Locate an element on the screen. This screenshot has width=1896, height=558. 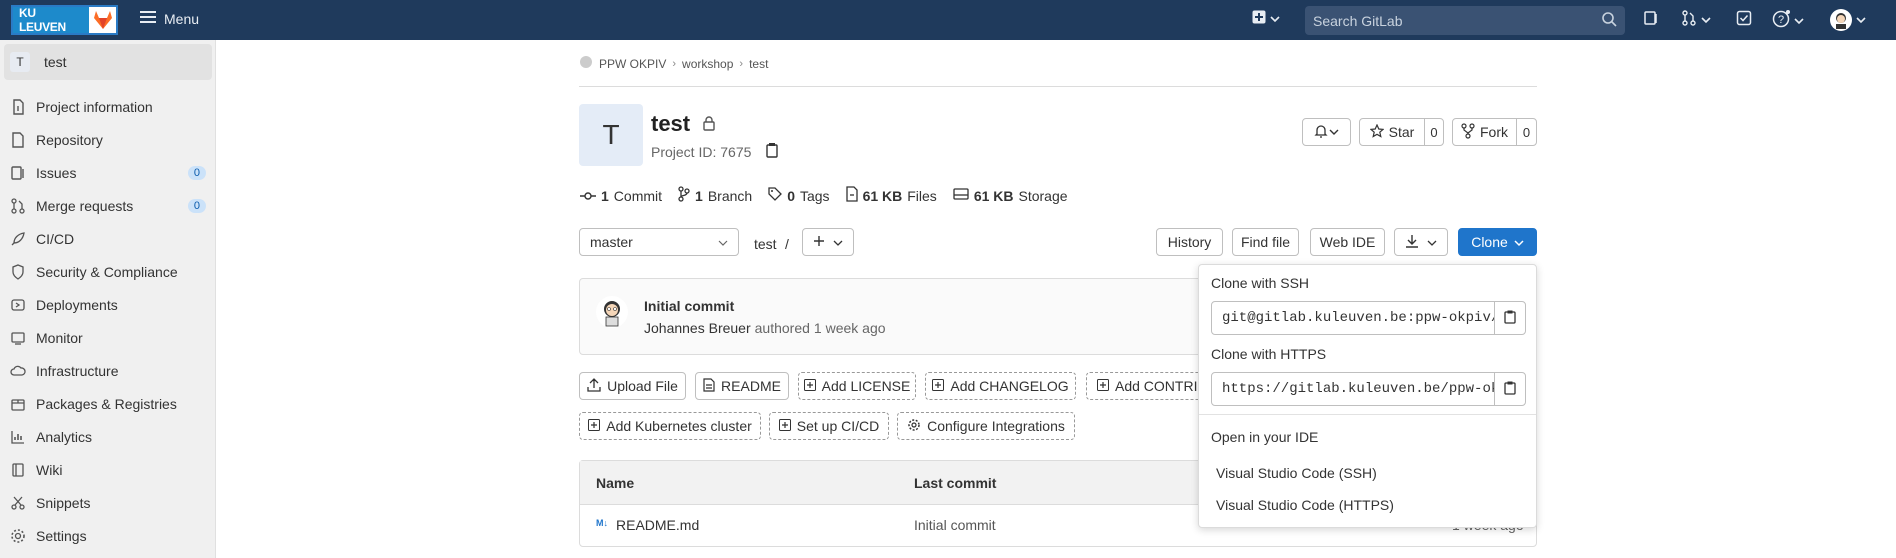
cloud-icon is located at coordinates (18, 371).